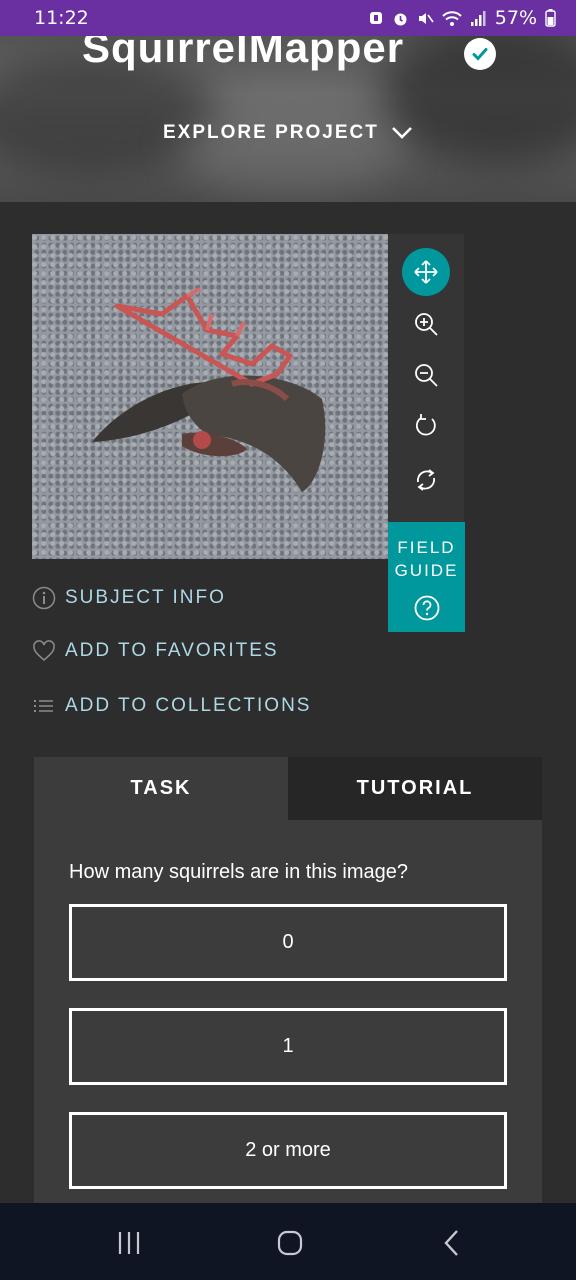  Describe the element at coordinates (426, 559) in the screenshot. I see `field-guide-label: FIELD GUIDE` at that location.